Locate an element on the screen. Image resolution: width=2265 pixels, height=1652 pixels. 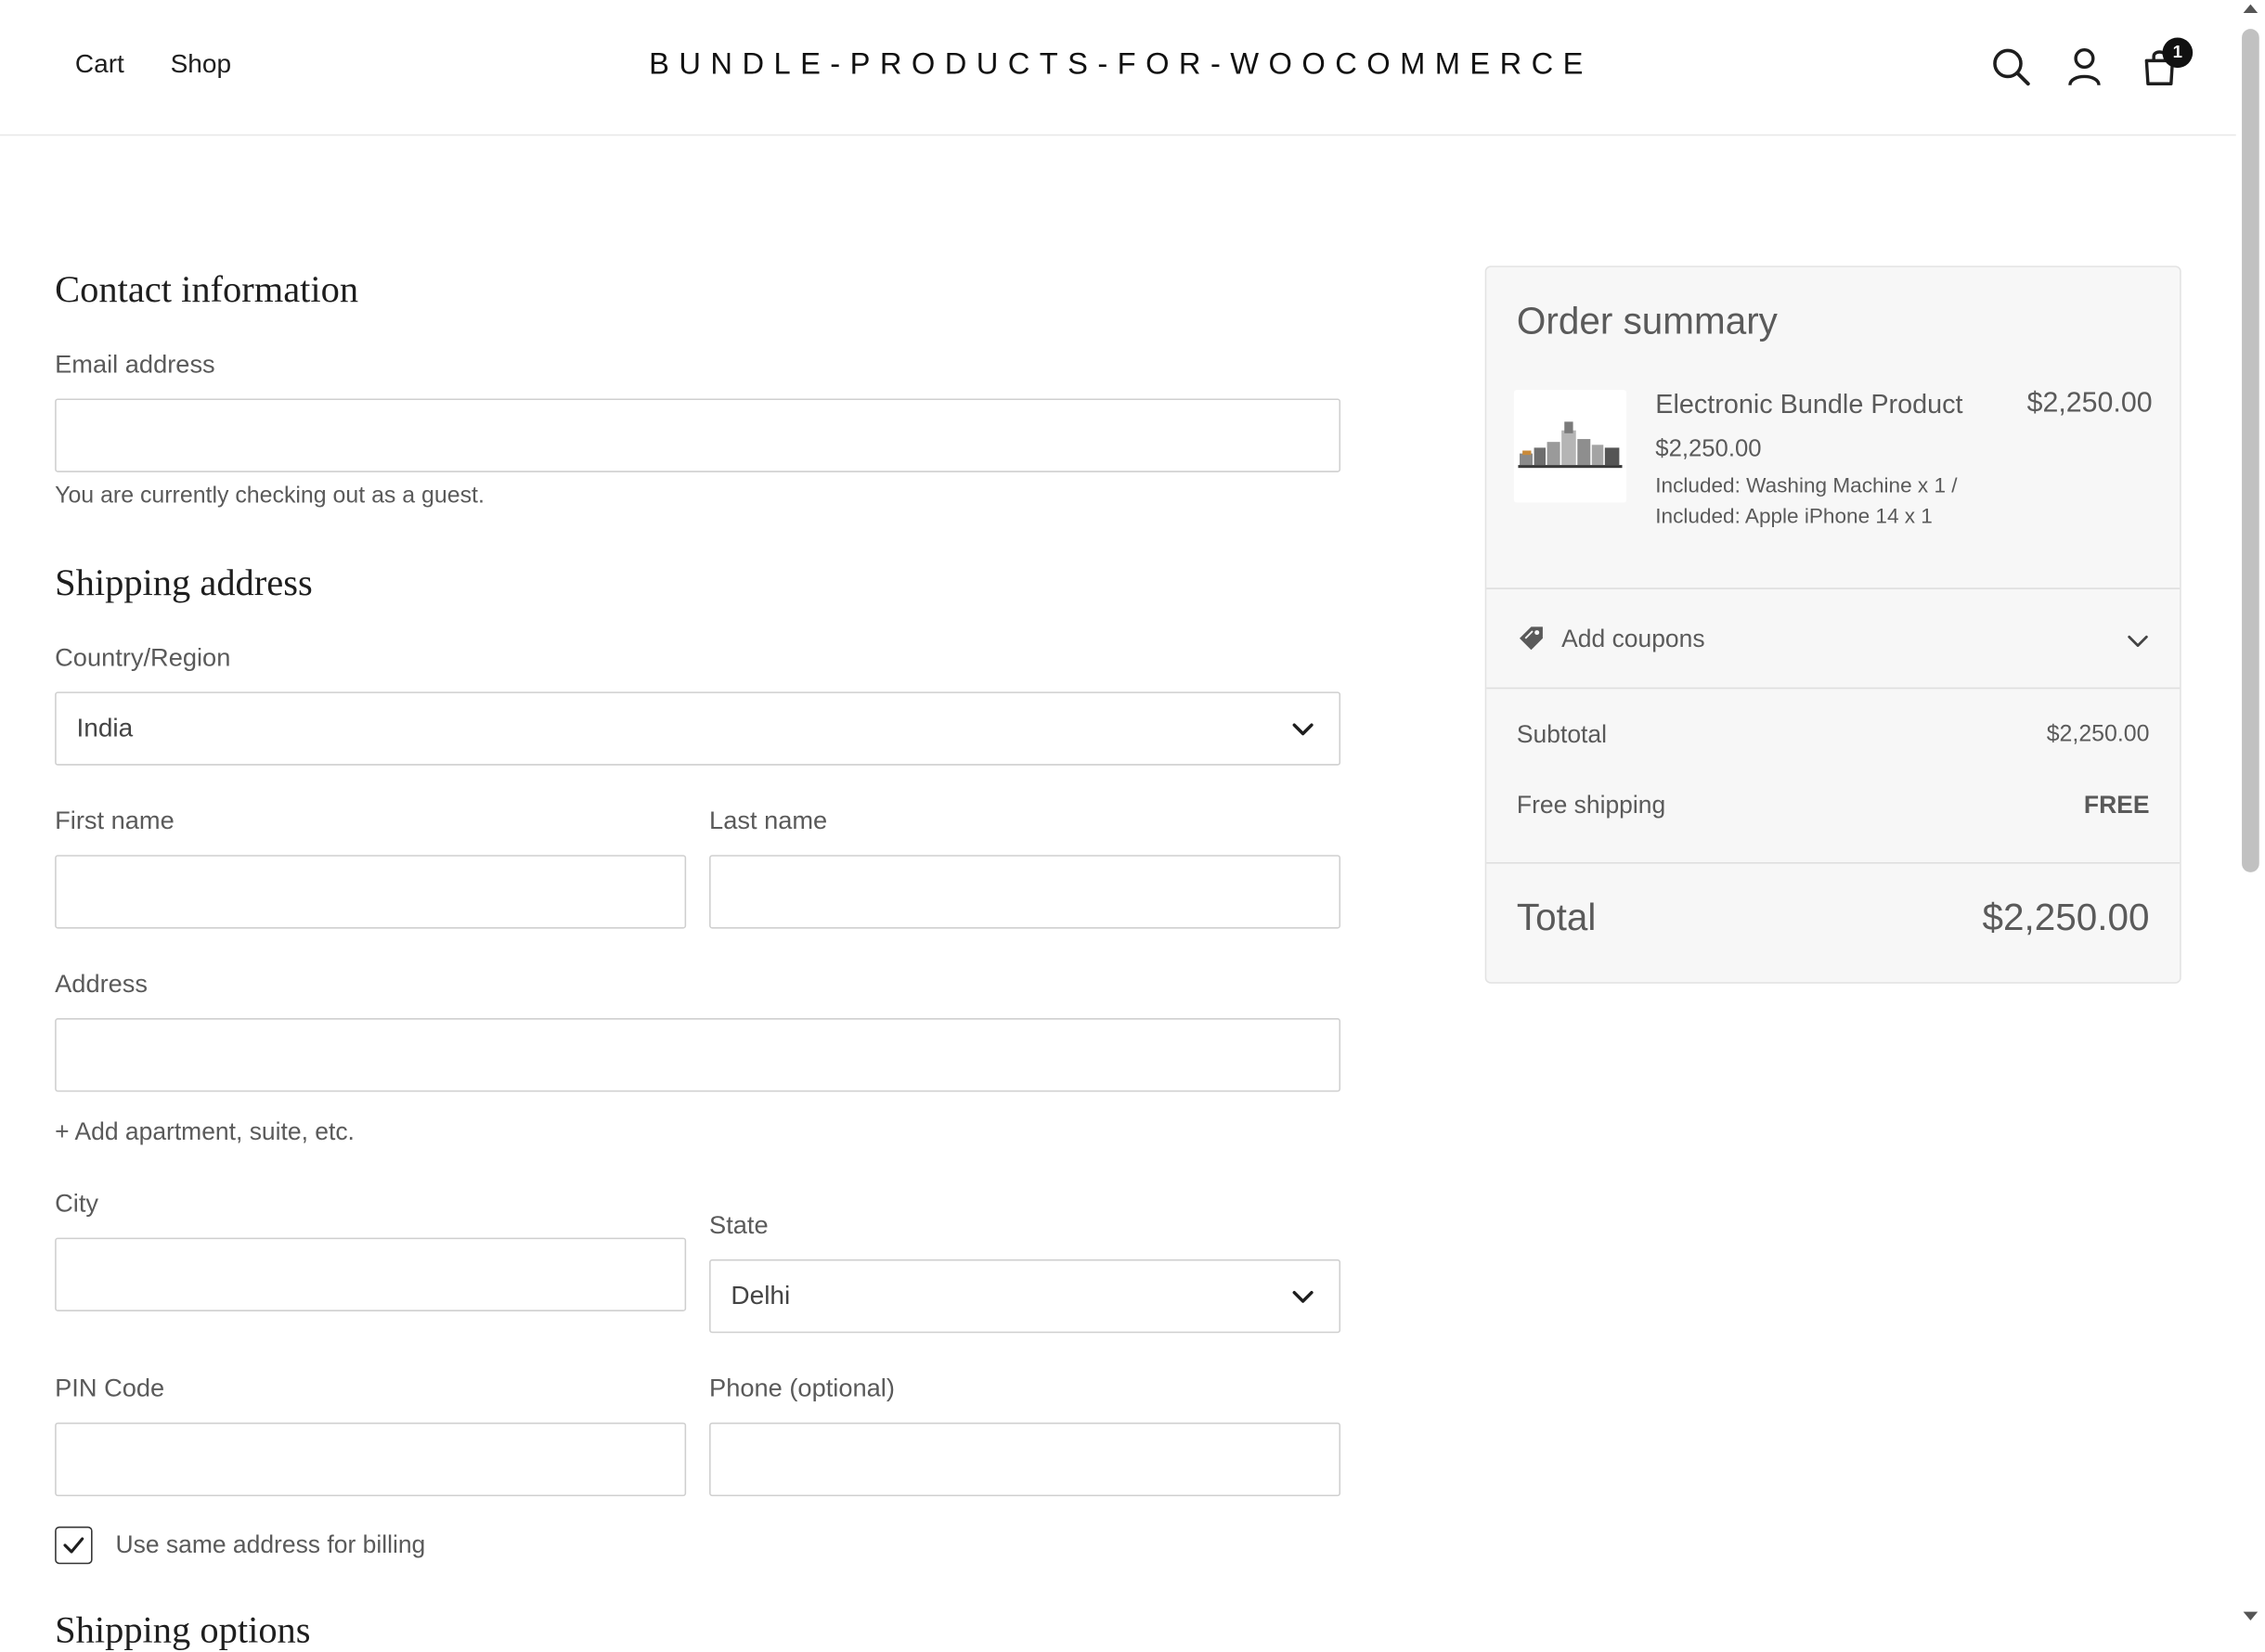
account-icon is located at coordinates (2084, 66).